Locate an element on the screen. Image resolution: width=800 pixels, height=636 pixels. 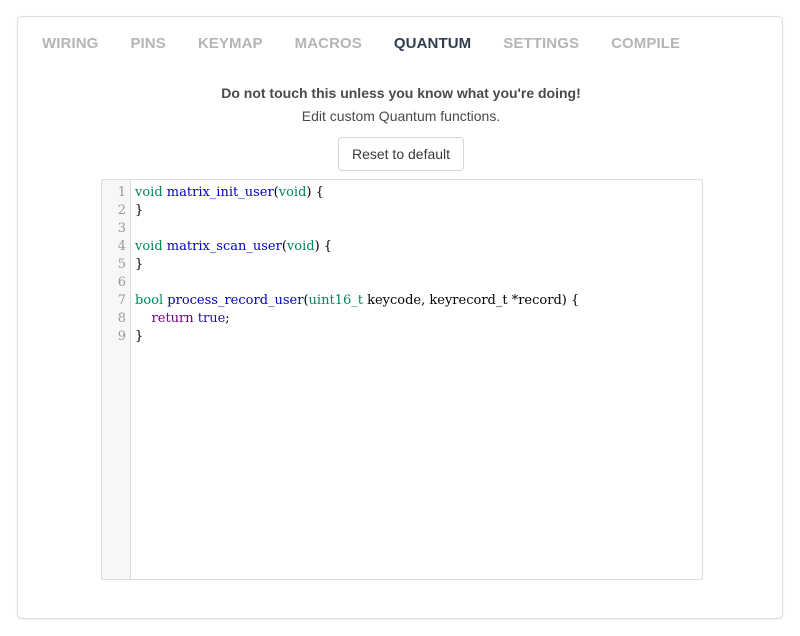
code-token: uint16_t is located at coordinates (335, 300).